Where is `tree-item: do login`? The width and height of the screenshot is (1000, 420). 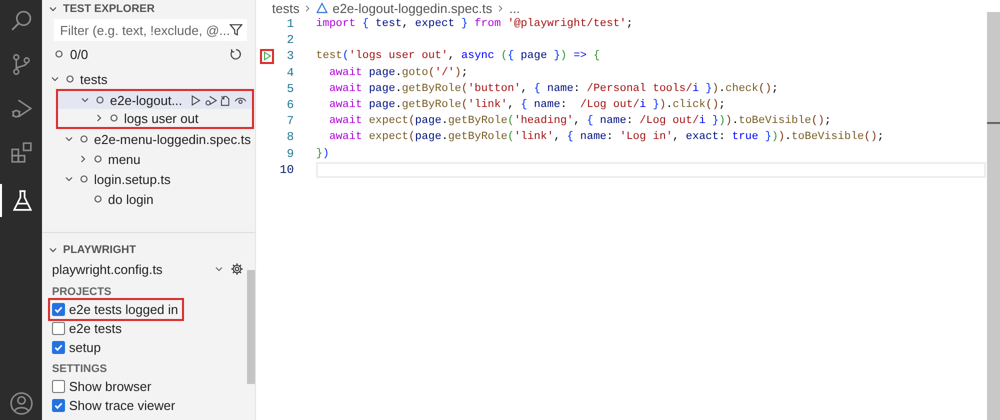
tree-item: do login is located at coordinates (148, 199).